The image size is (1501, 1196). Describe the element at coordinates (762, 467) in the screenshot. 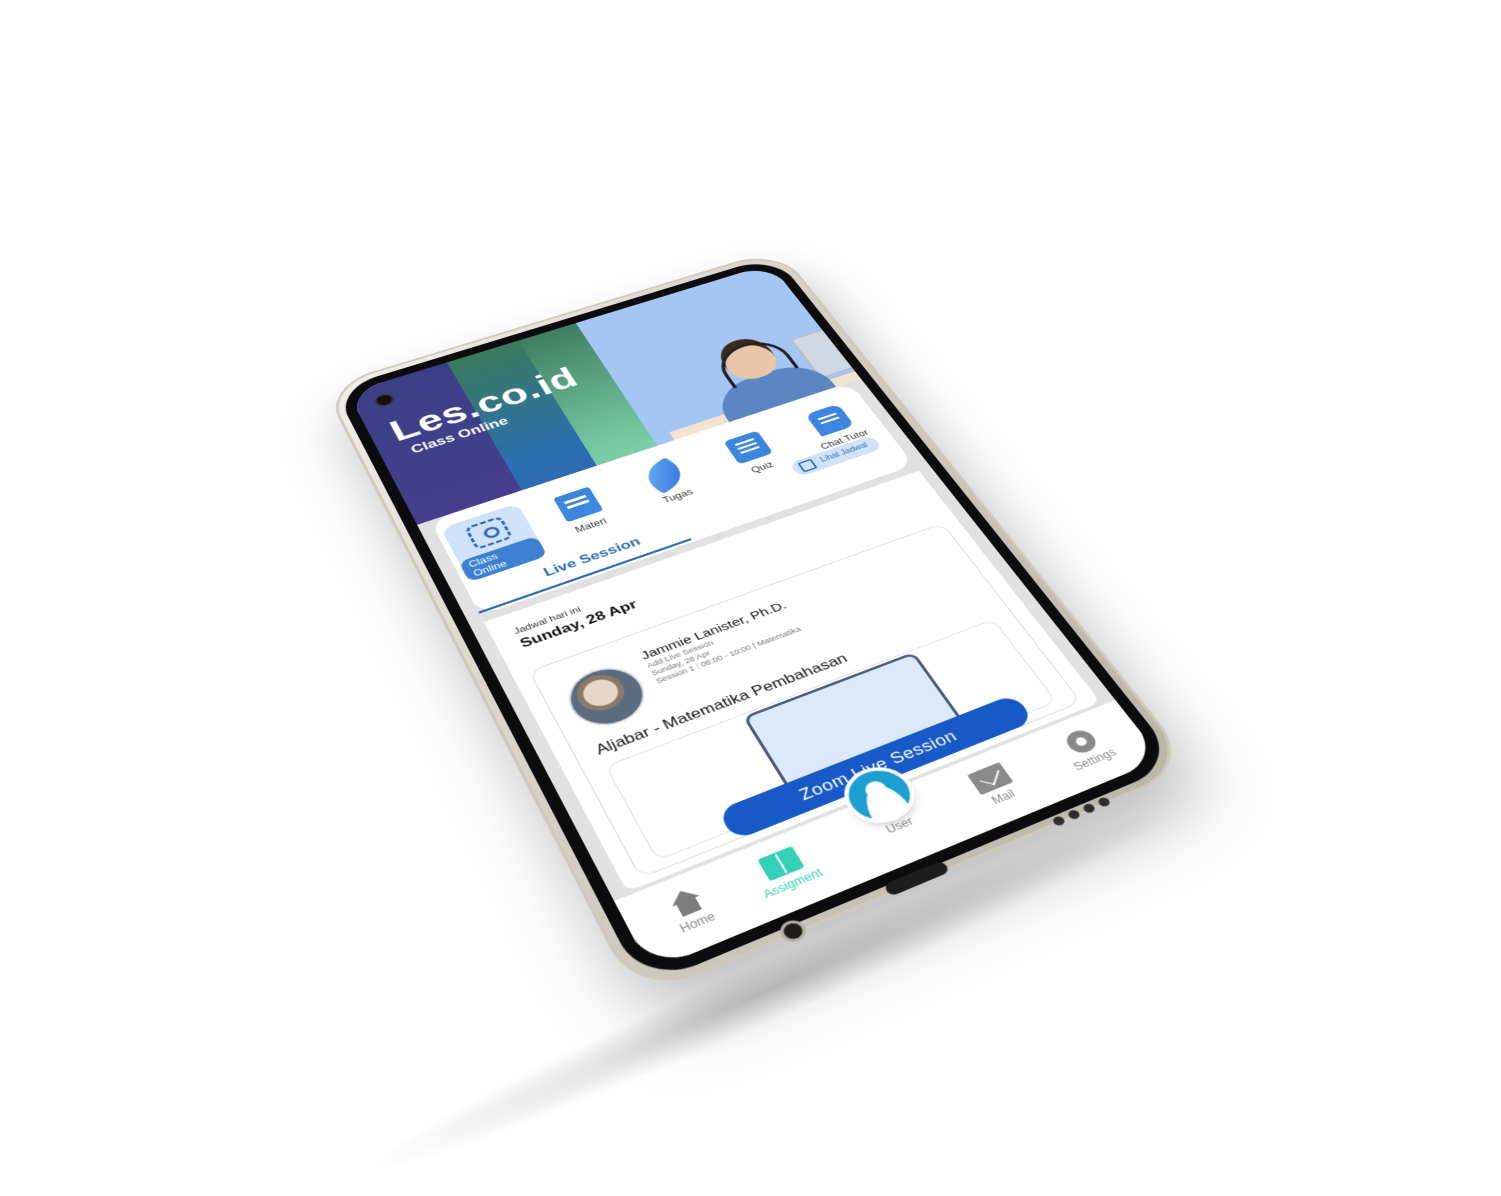

I see `menu-item-label: Quiz` at that location.